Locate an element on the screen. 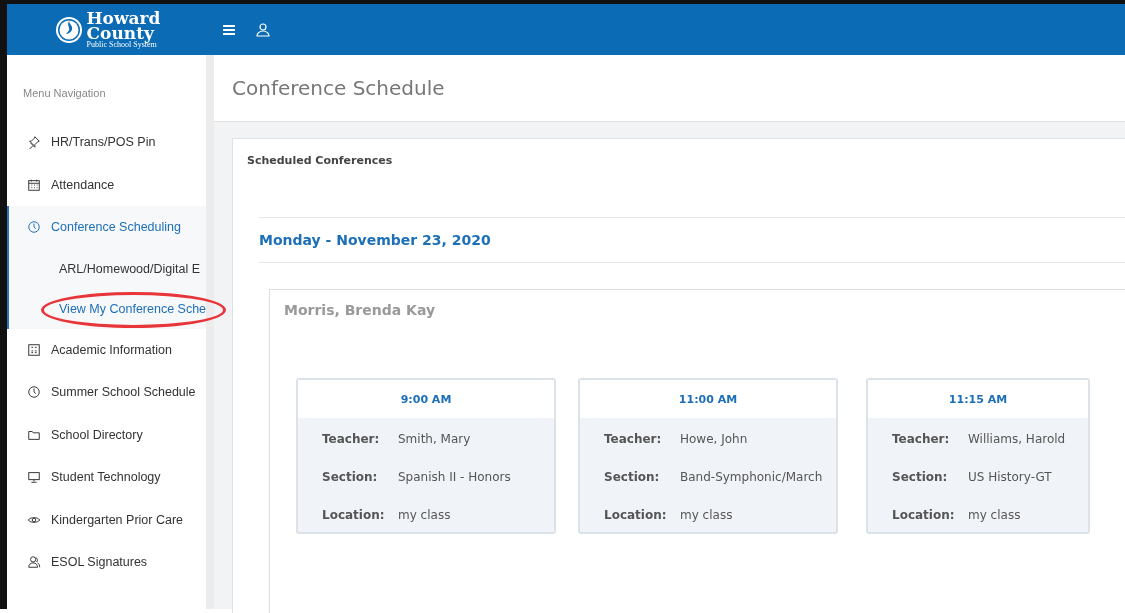  field-value: Williams, Harold is located at coordinates (1017, 439).